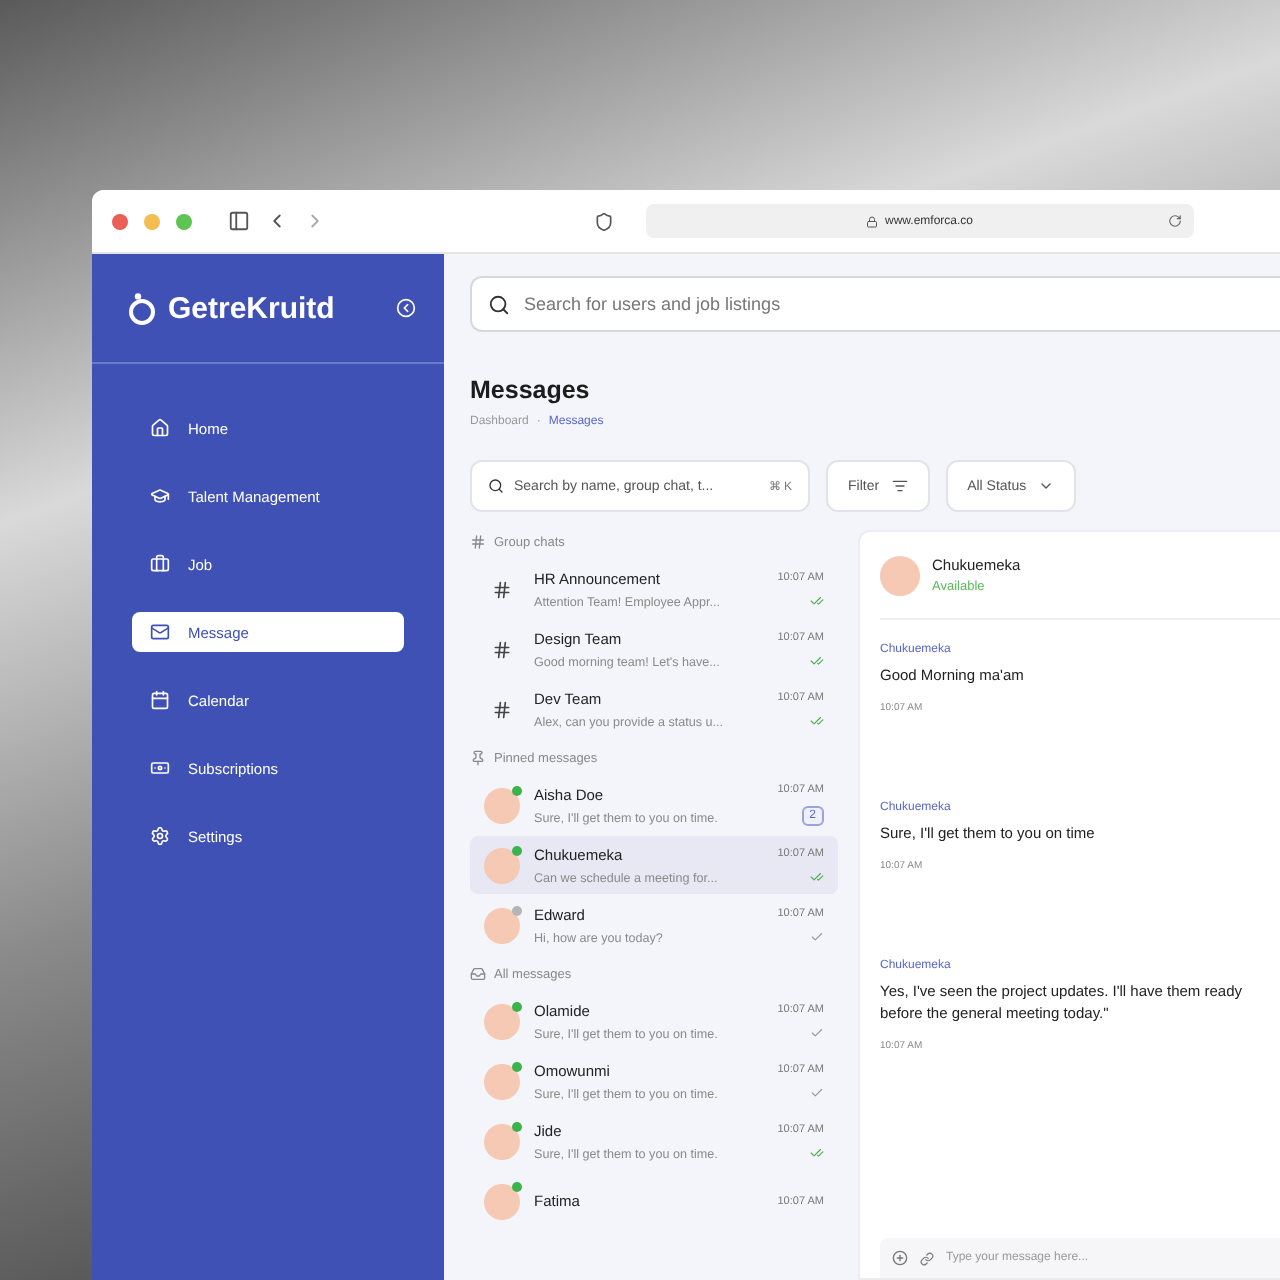  Describe the element at coordinates (160, 428) in the screenshot. I see `home-icon` at that location.